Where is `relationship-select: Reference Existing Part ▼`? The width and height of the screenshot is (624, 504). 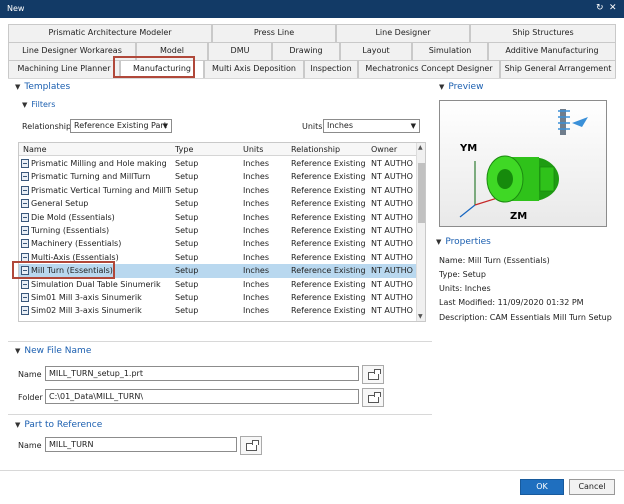
relationship-select: Reference Existing Part ▼ is located at coordinates (121, 126).